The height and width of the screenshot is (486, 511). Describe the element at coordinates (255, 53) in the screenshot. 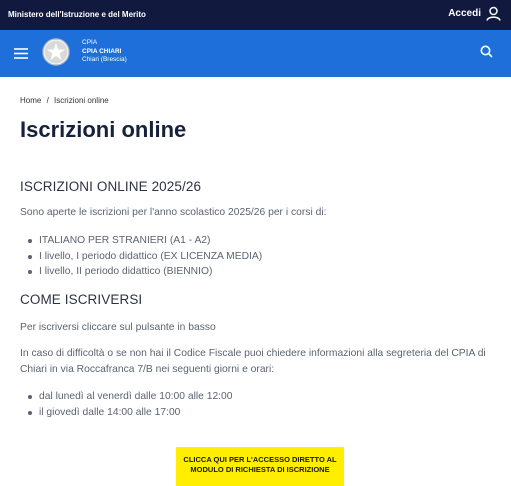

I see `site-header: CPIA CPIA CHIARI Chiari (Brescia)` at that location.